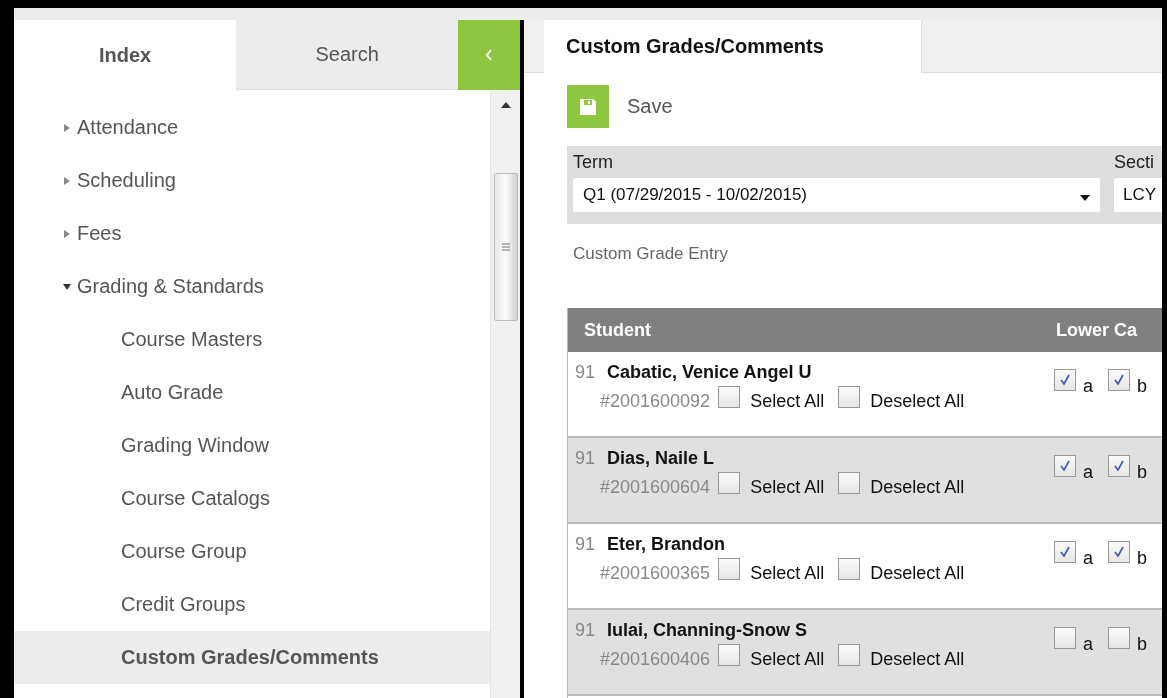 The height and width of the screenshot is (698, 1167). I want to click on tree-item: Grading Window, so click(252, 445).